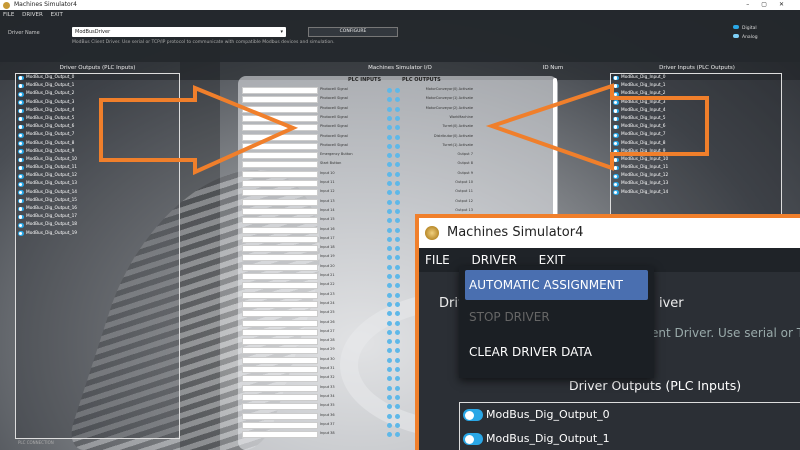 The width and height of the screenshot is (800, 450). Describe the element at coordinates (556, 317) in the screenshot. I see `menu-item-stop-driver: STOP DRIVER` at that location.